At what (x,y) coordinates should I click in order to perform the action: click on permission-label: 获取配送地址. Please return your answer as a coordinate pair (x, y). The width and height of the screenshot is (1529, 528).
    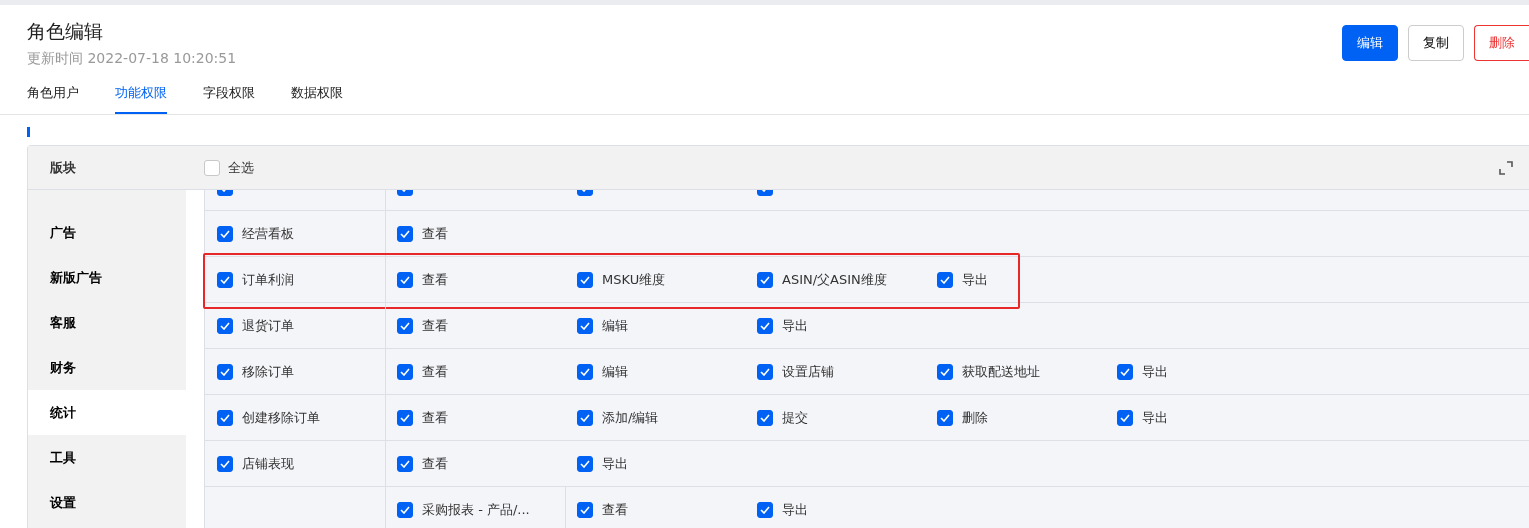
    Looking at the image, I should click on (1001, 371).